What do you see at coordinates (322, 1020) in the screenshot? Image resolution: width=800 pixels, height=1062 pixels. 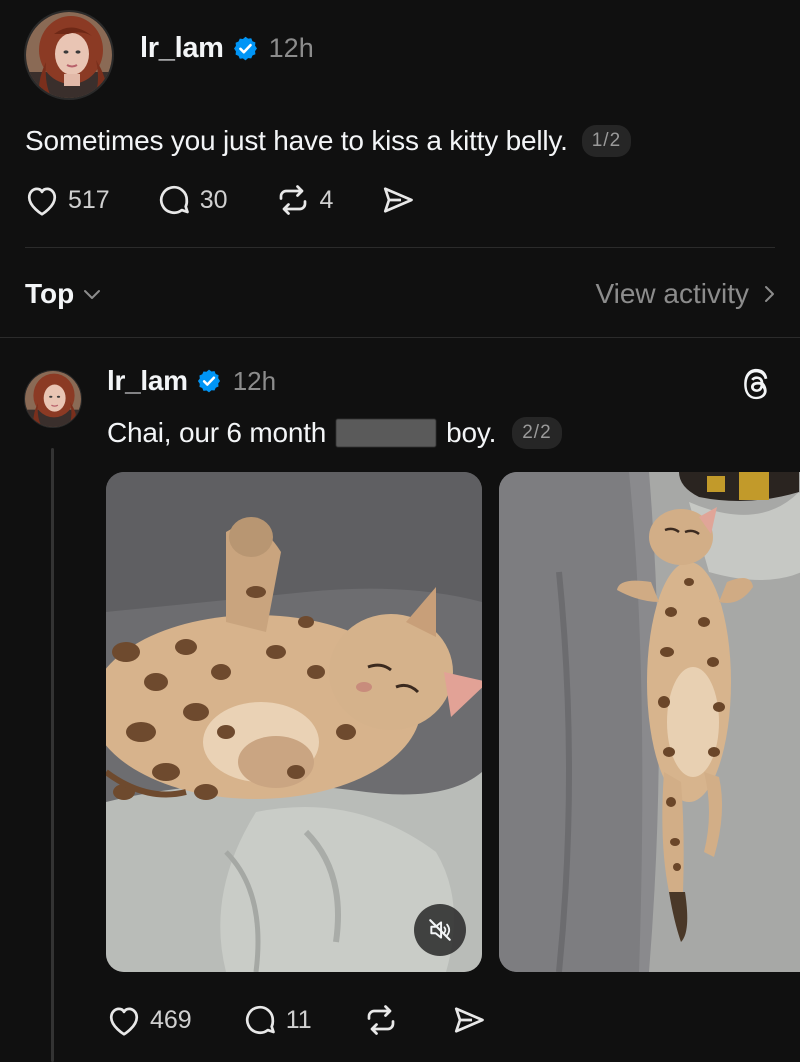 I see `post-actions: 469 11` at bounding box center [322, 1020].